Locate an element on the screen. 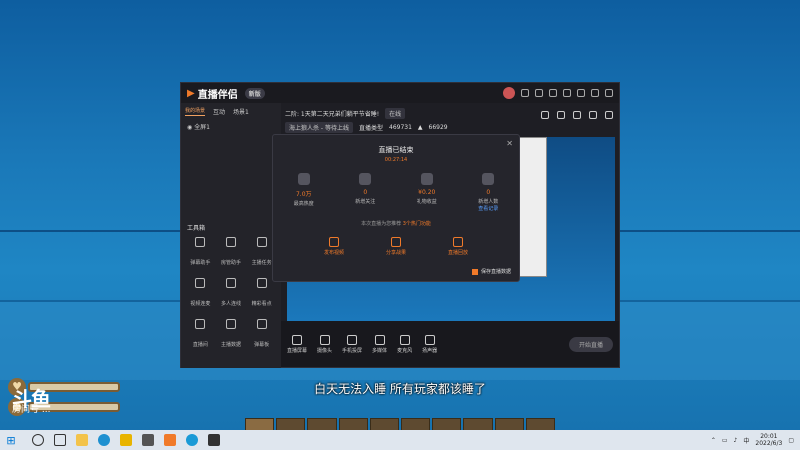 This screenshot has width=800, height=450. search-icon is located at coordinates (38, 440).